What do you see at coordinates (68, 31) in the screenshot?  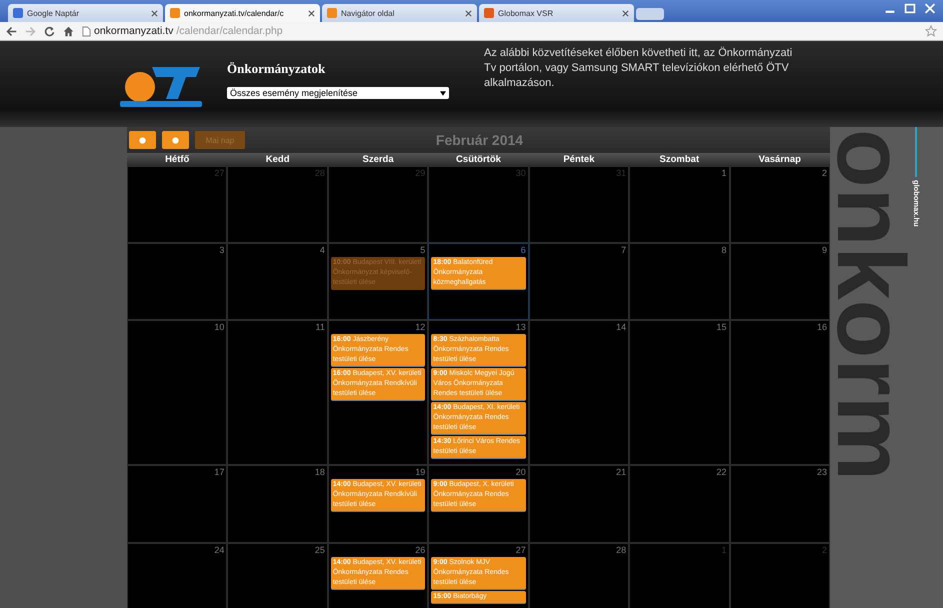 I see `home-icon` at bounding box center [68, 31].